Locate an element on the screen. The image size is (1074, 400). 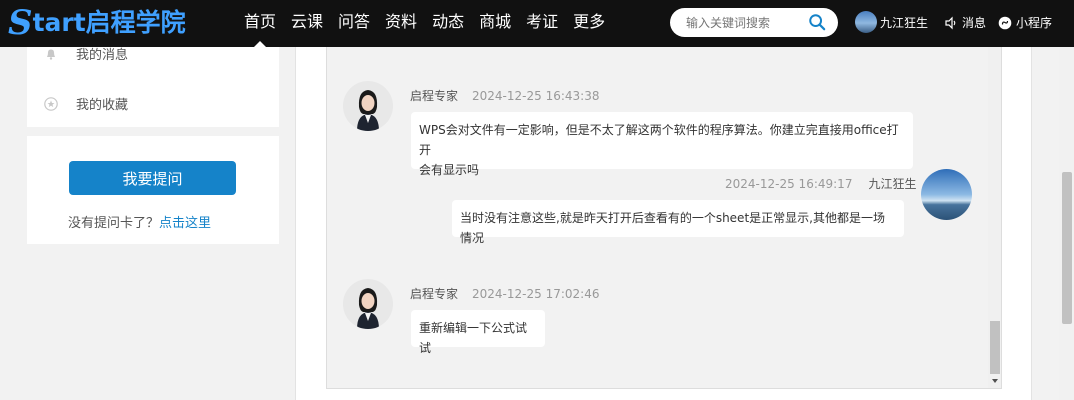
header-messages-label: 消息 is located at coordinates (974, 23).